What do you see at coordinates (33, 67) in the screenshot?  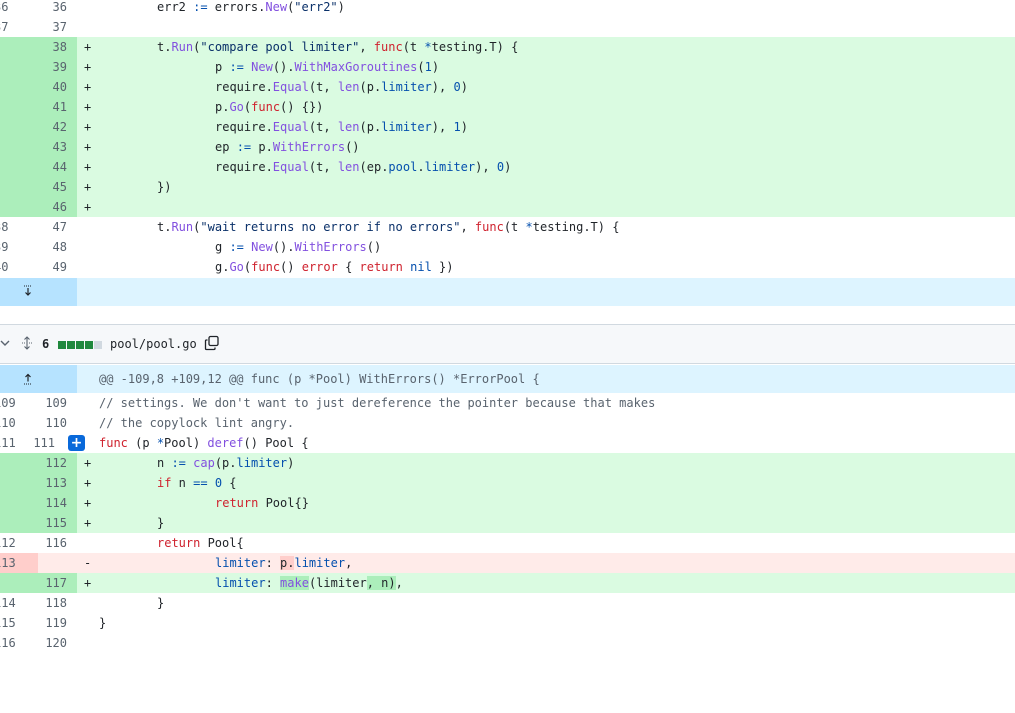 I see `new-line-number: 39` at bounding box center [33, 67].